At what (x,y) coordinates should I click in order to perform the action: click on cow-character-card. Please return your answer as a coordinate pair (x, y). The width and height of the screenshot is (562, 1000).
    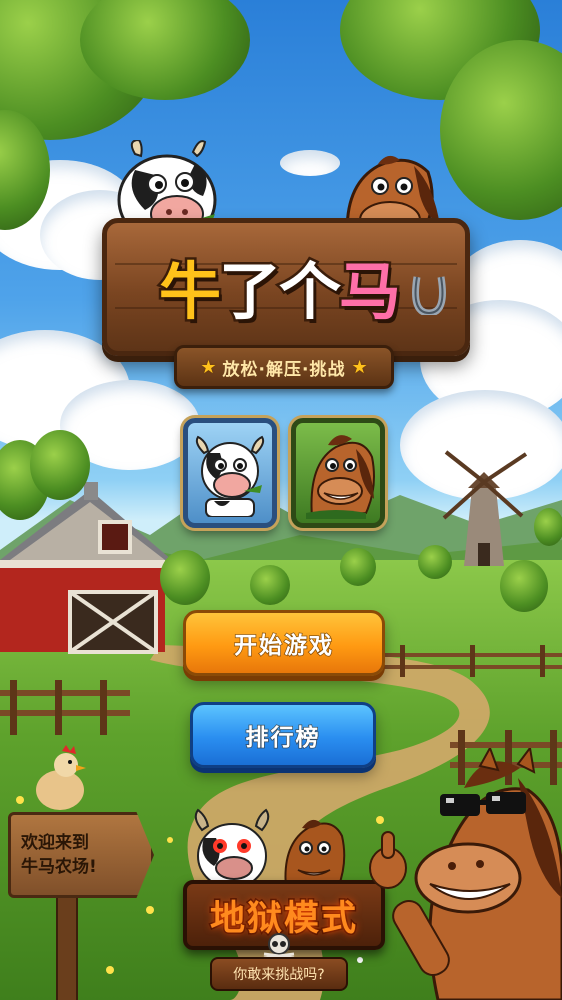
    Looking at the image, I should click on (230, 473).